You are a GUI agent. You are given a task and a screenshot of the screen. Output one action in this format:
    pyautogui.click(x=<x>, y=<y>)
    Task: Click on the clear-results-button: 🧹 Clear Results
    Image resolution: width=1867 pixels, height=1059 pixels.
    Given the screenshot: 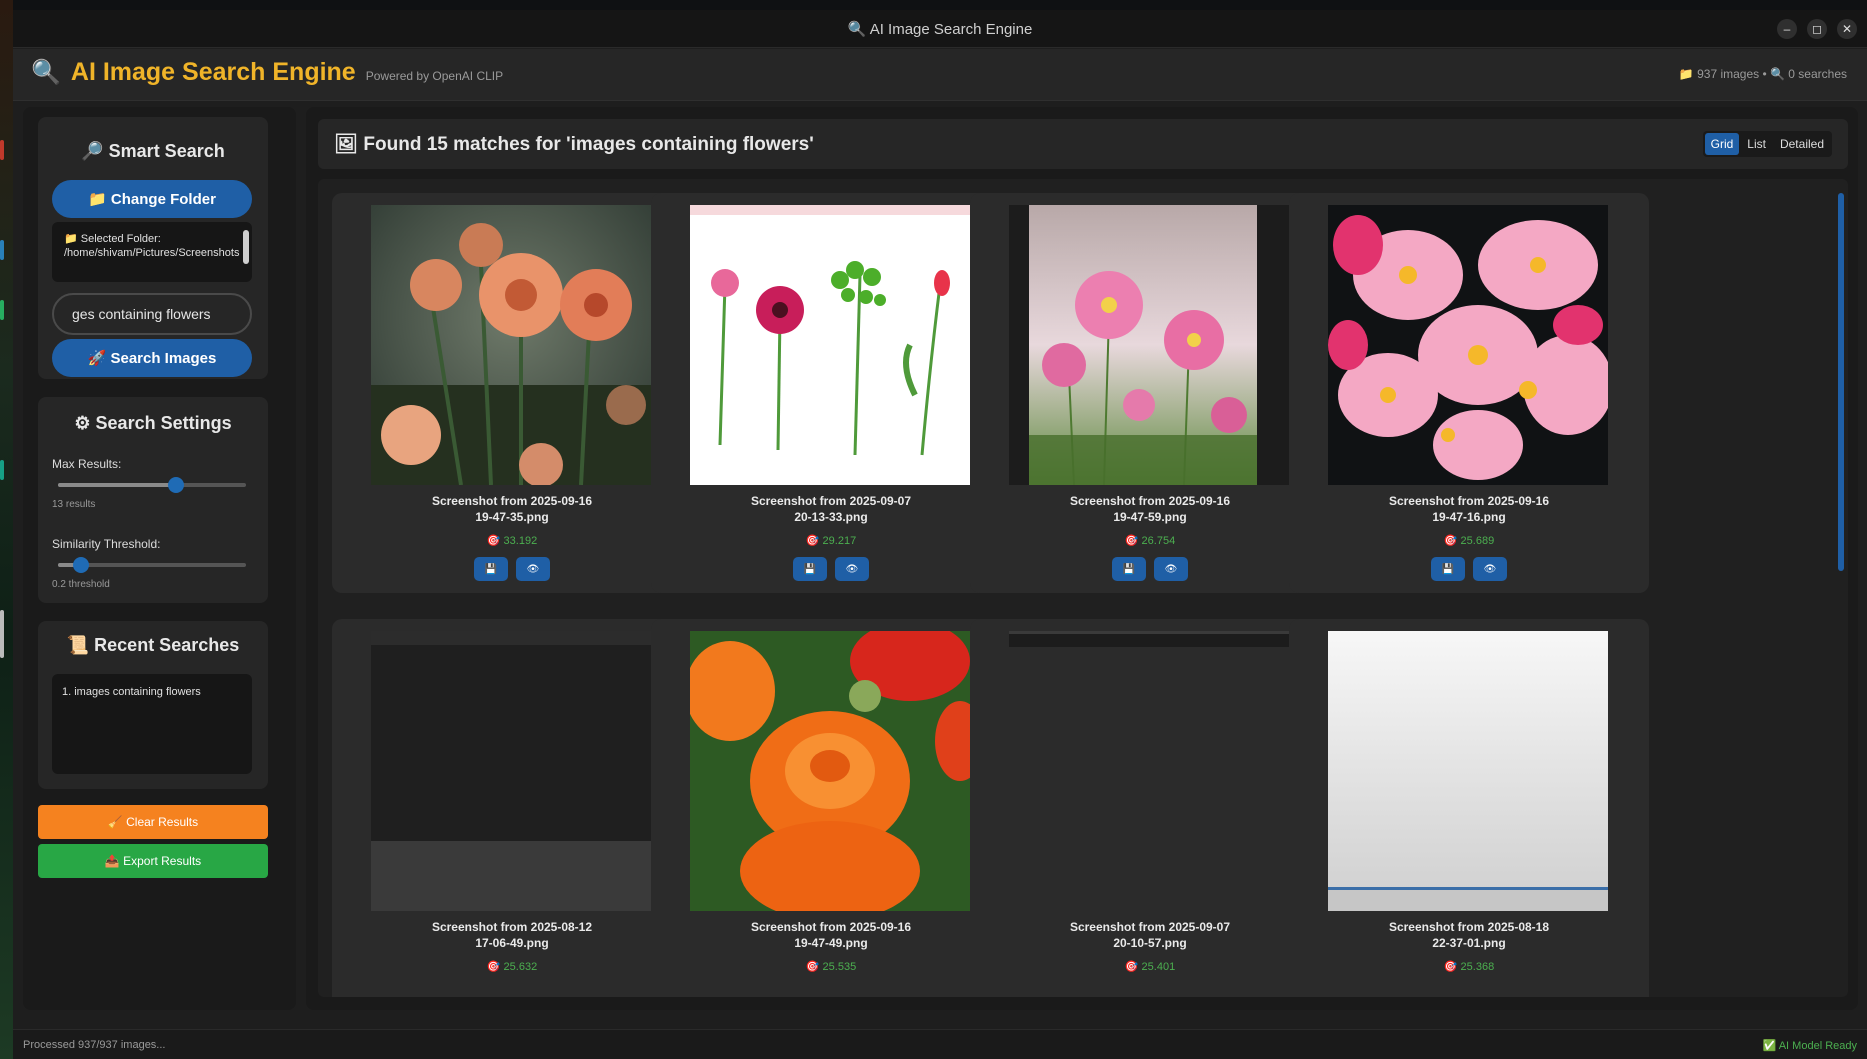 What is the action you would take?
    pyautogui.click(x=153, y=822)
    